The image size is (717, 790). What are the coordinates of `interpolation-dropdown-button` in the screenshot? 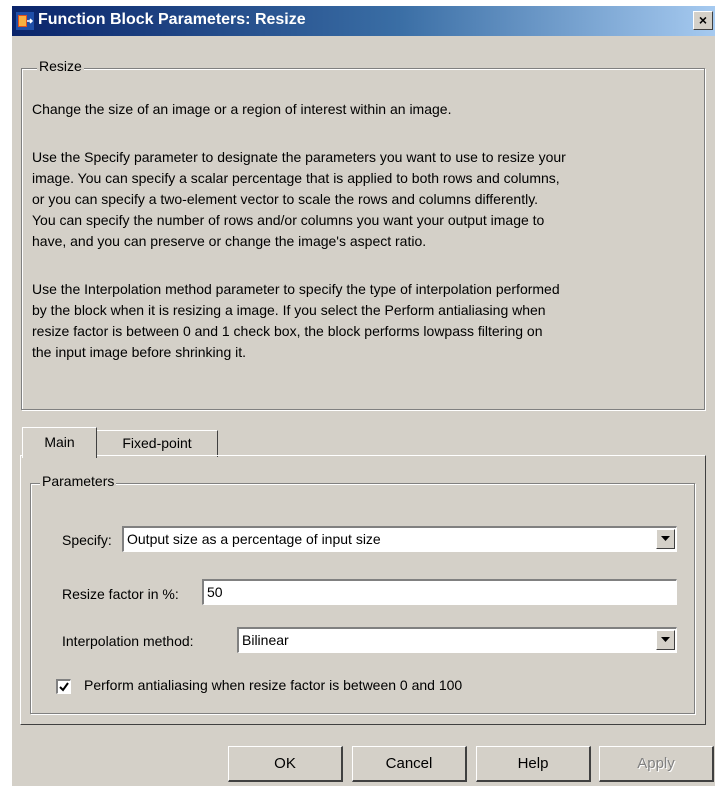 It's located at (665, 640).